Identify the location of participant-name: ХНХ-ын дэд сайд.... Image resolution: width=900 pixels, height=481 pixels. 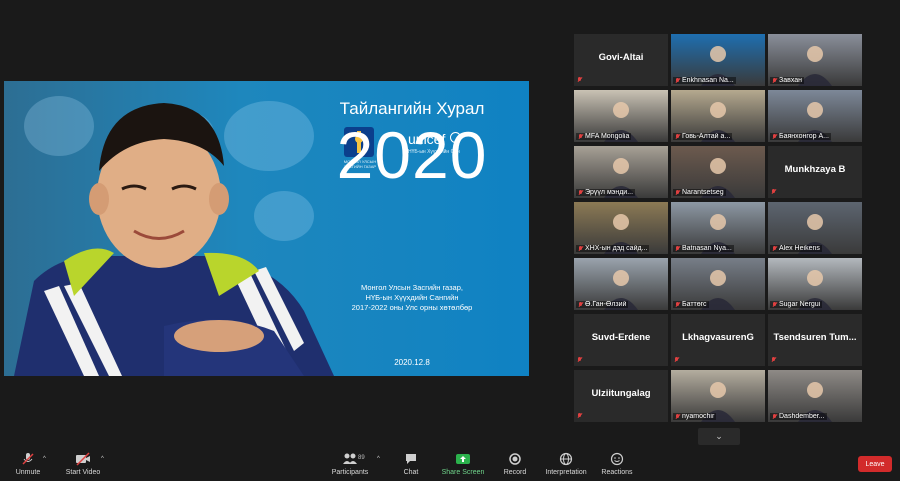
(616, 248).